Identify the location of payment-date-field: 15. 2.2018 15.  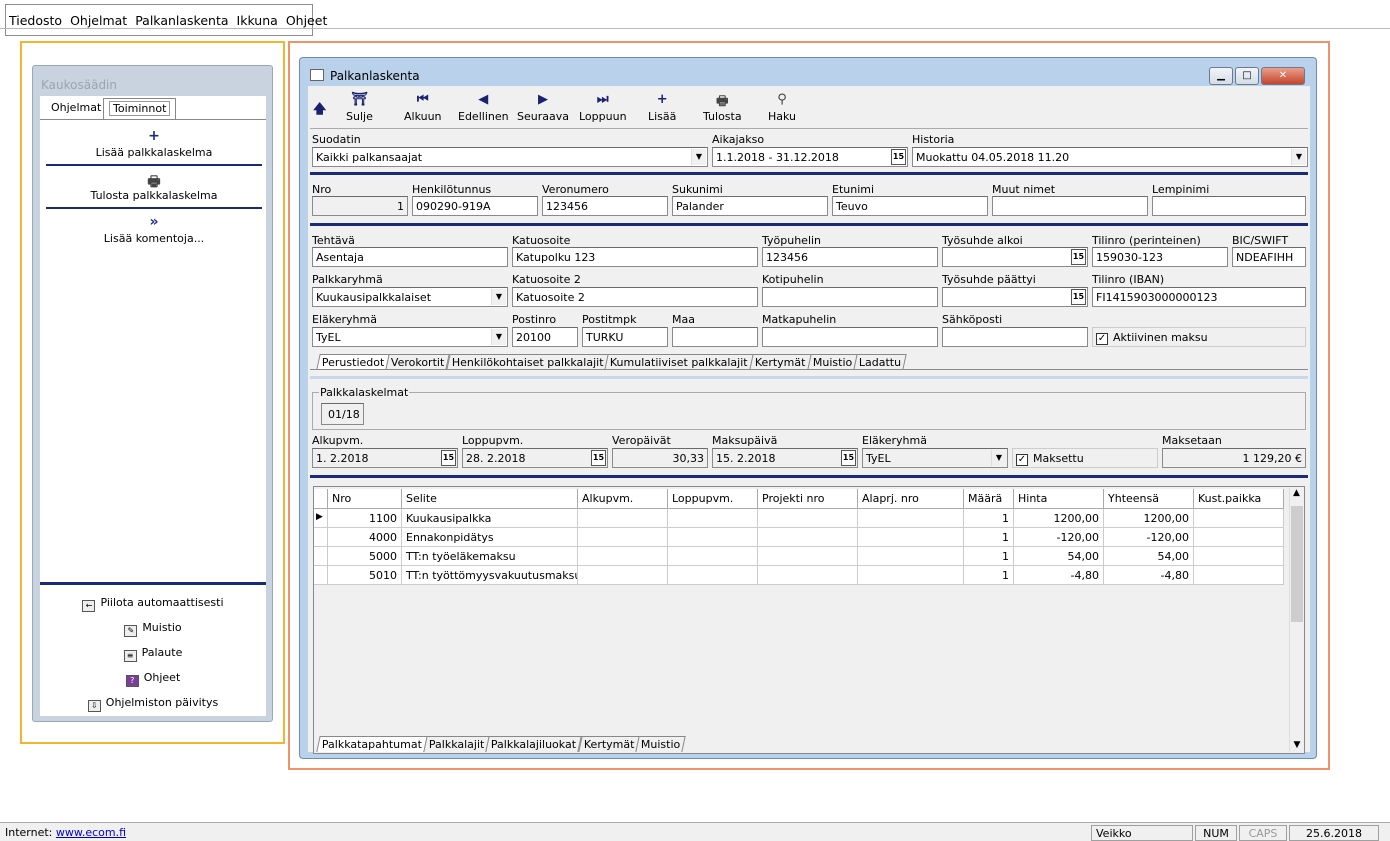
(785, 458).